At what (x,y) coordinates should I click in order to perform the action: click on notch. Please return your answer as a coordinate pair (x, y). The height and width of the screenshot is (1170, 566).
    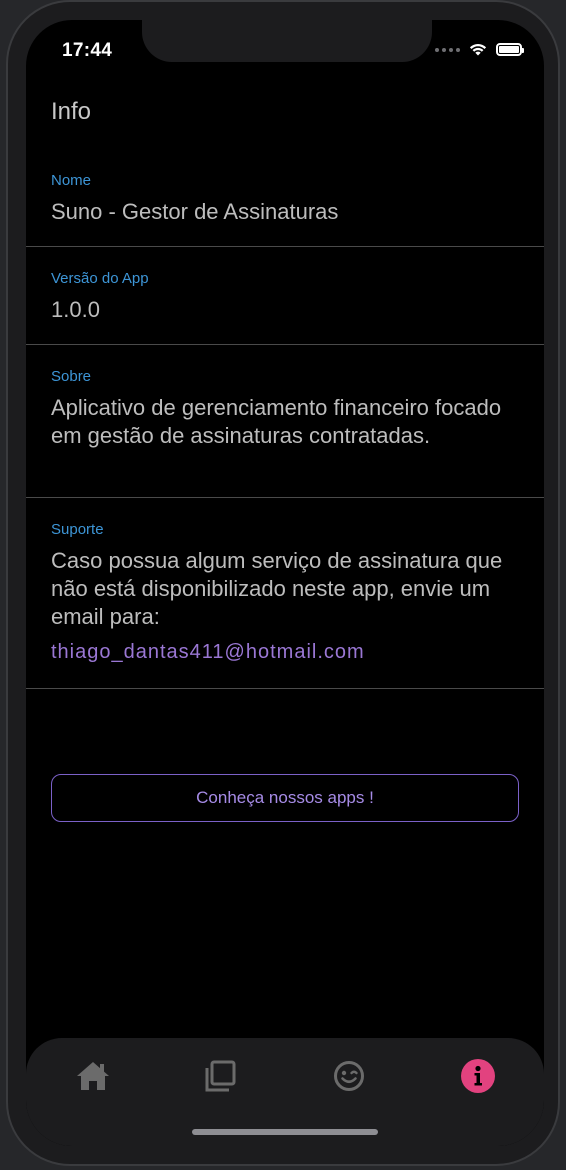
    Looking at the image, I should click on (287, 41).